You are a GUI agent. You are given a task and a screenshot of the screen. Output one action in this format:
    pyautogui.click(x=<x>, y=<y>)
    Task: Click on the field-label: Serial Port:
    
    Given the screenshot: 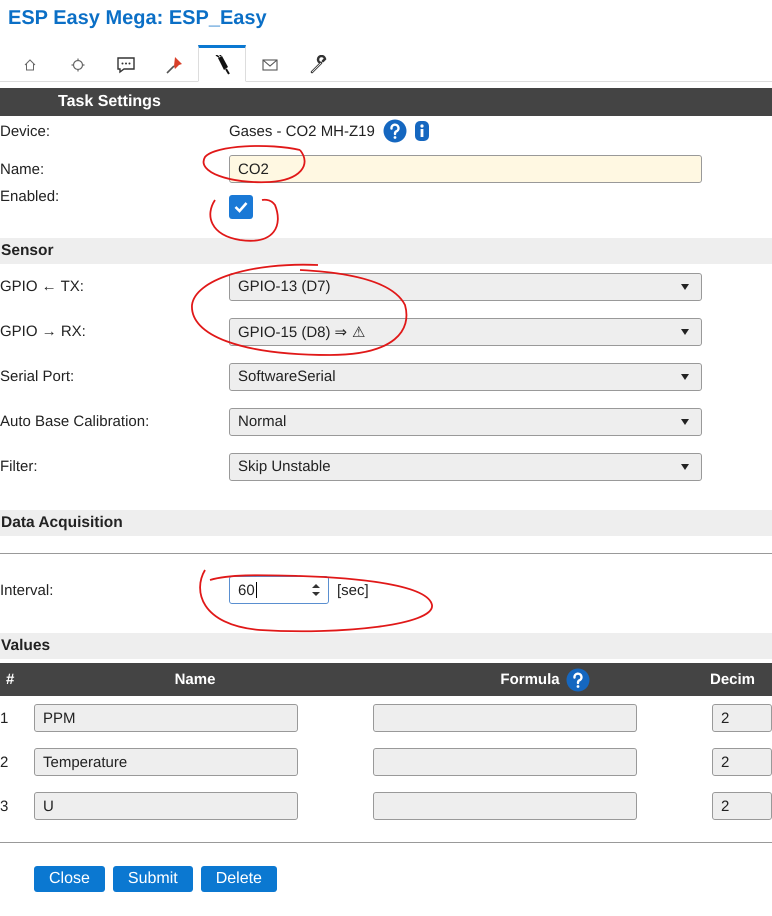 What is the action you would take?
    pyautogui.click(x=38, y=376)
    